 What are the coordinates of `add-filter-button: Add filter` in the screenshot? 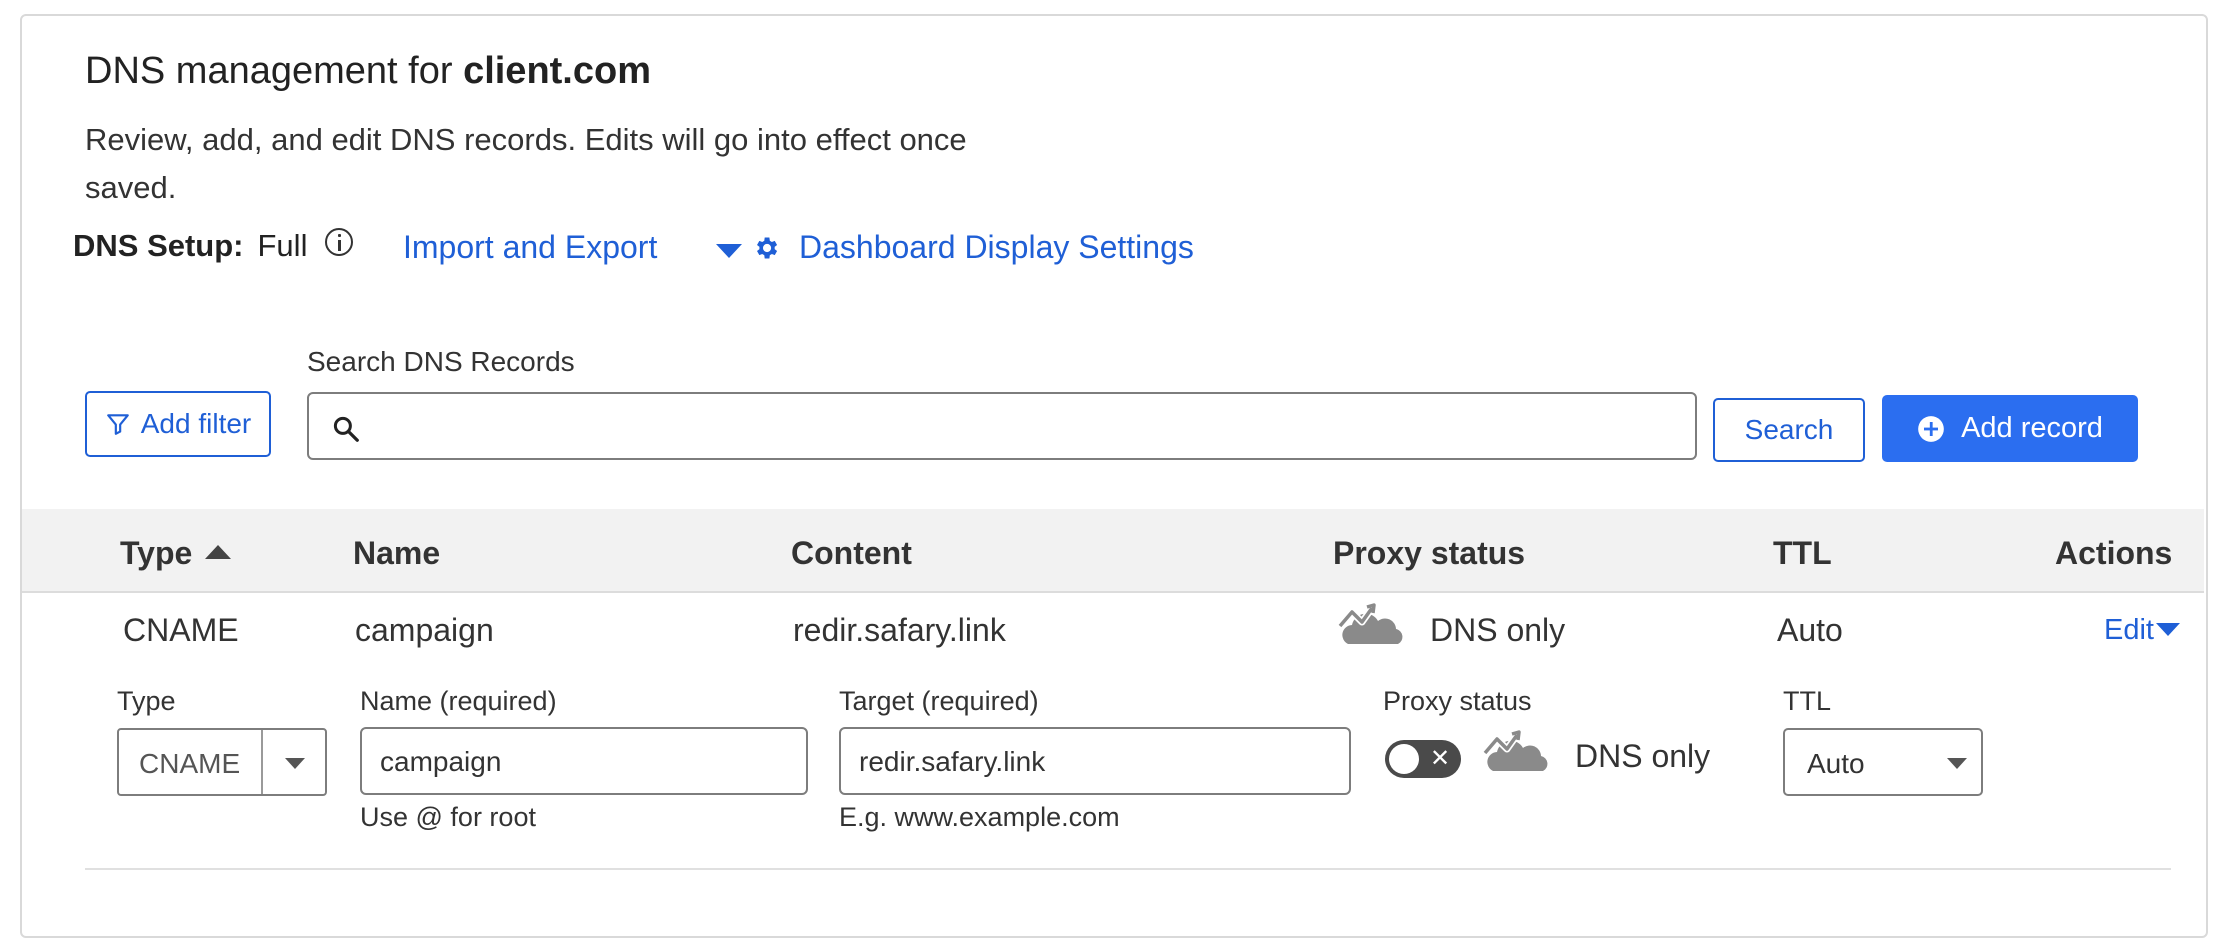 It's located at (178, 424).